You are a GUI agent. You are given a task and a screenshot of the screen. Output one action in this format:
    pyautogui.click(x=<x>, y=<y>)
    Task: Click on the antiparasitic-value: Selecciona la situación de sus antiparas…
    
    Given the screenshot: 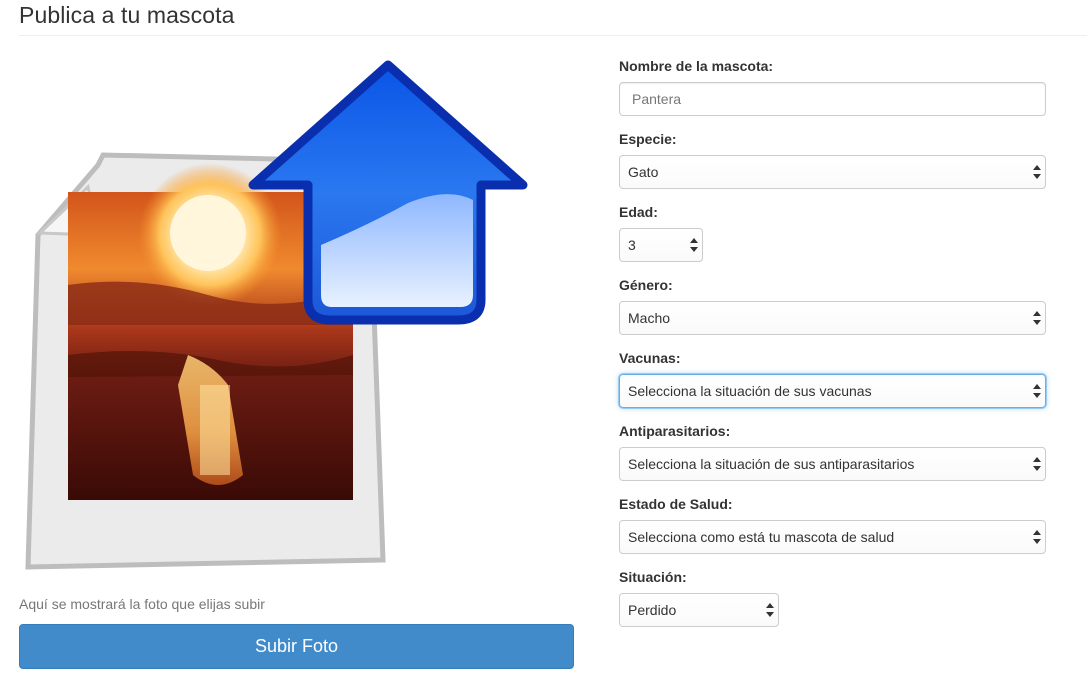 What is the action you would take?
    pyautogui.click(x=771, y=464)
    